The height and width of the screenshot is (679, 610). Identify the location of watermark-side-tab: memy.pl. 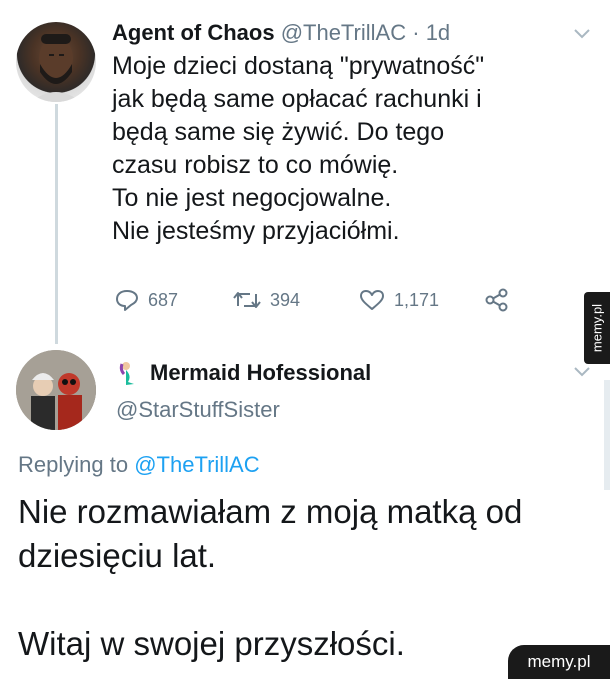
(597, 328).